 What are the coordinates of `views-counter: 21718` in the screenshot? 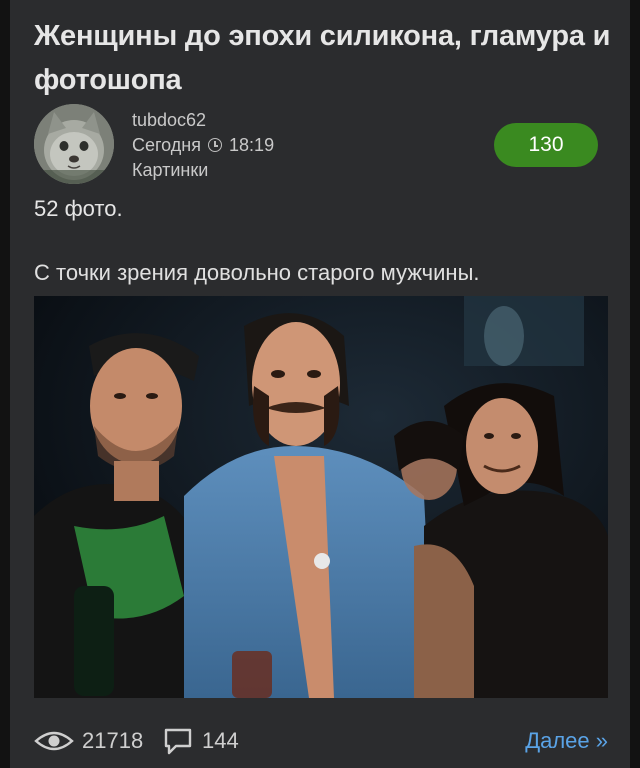 It's located at (88, 741).